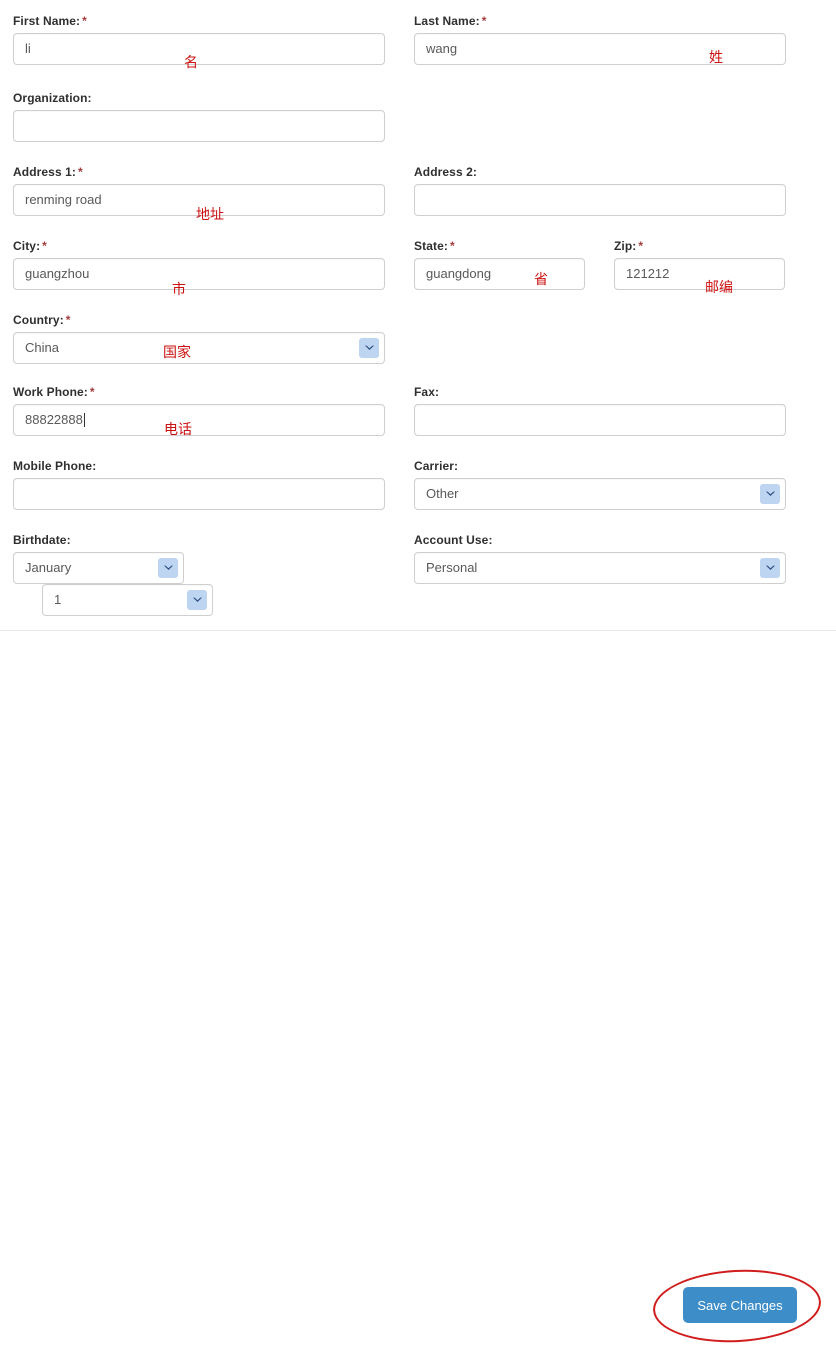 Image resolution: width=836 pixels, height=1346 pixels. Describe the element at coordinates (648, 273) in the screenshot. I see `input-zip-value: 121212` at that location.